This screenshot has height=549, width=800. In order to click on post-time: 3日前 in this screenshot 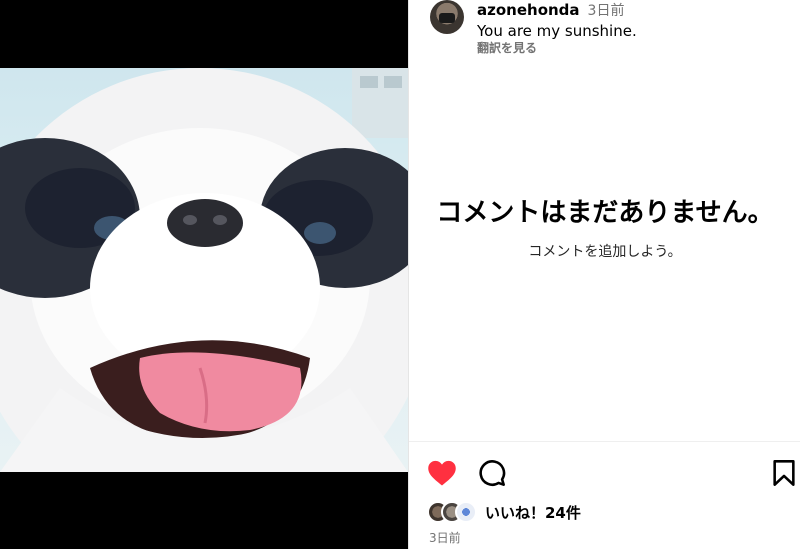, I will do `click(606, 11)`.